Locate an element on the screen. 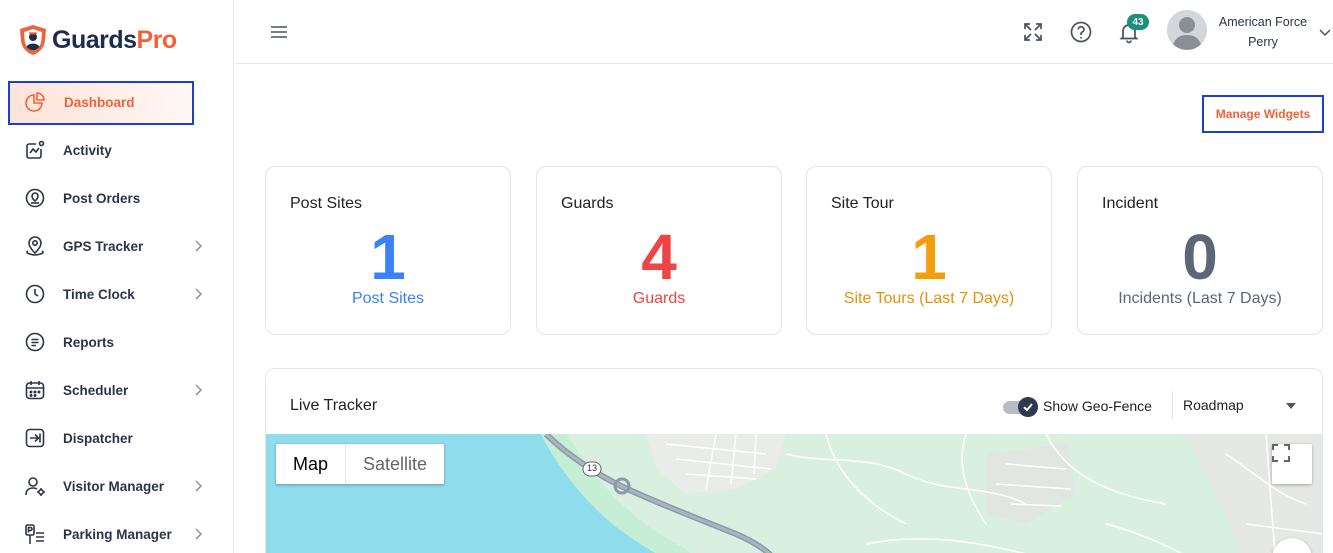  divider is located at coordinates (1172, 405).